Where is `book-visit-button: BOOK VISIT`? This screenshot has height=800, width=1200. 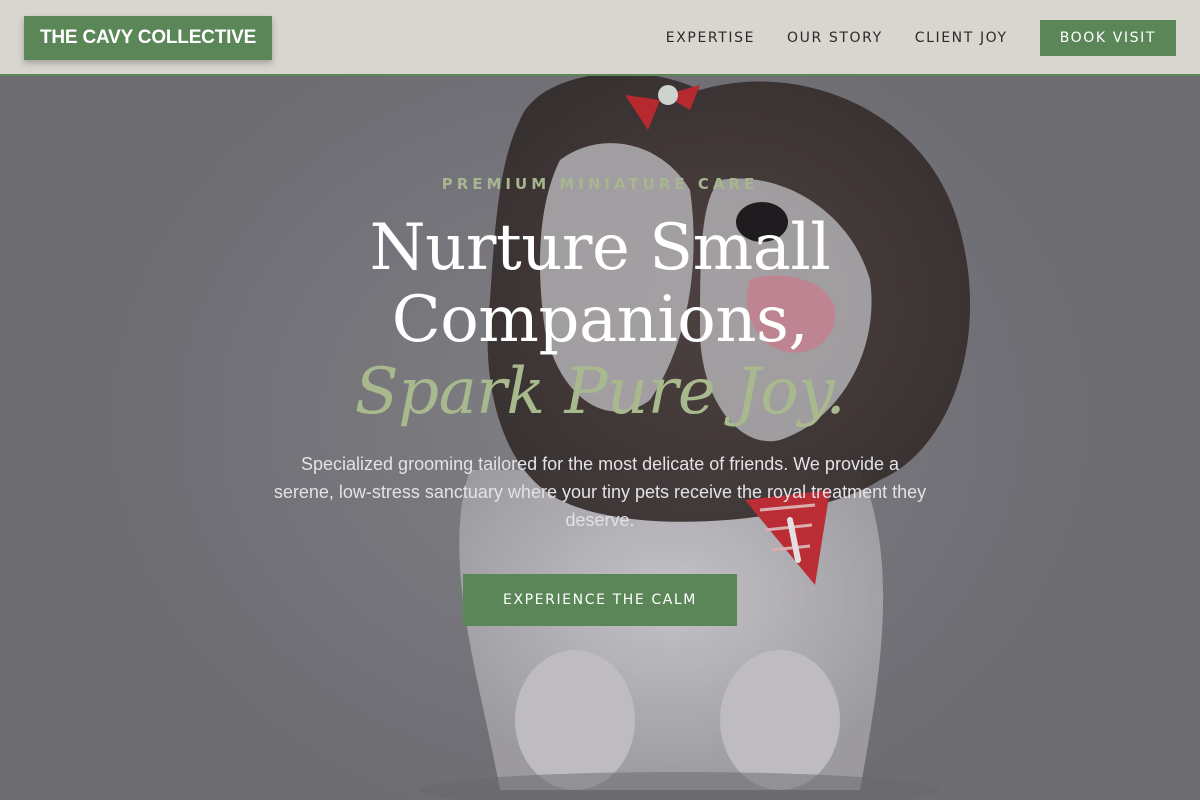
book-visit-button: BOOK VISIT is located at coordinates (1107, 38).